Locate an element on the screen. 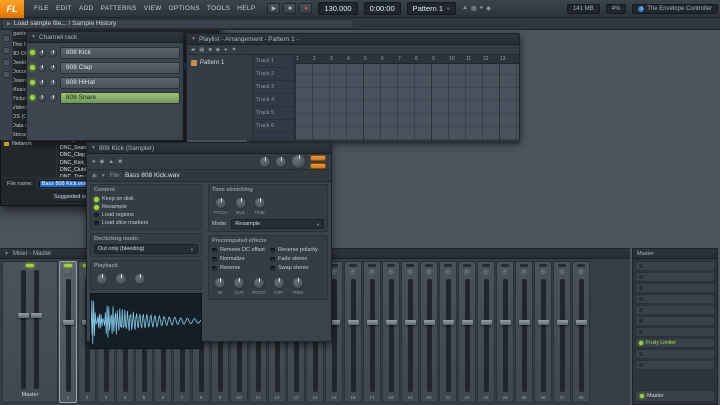 Image resolution: width=720 pixels, height=405 pixels. mixer-insert-strip: 21 is located at coordinates (448, 332).